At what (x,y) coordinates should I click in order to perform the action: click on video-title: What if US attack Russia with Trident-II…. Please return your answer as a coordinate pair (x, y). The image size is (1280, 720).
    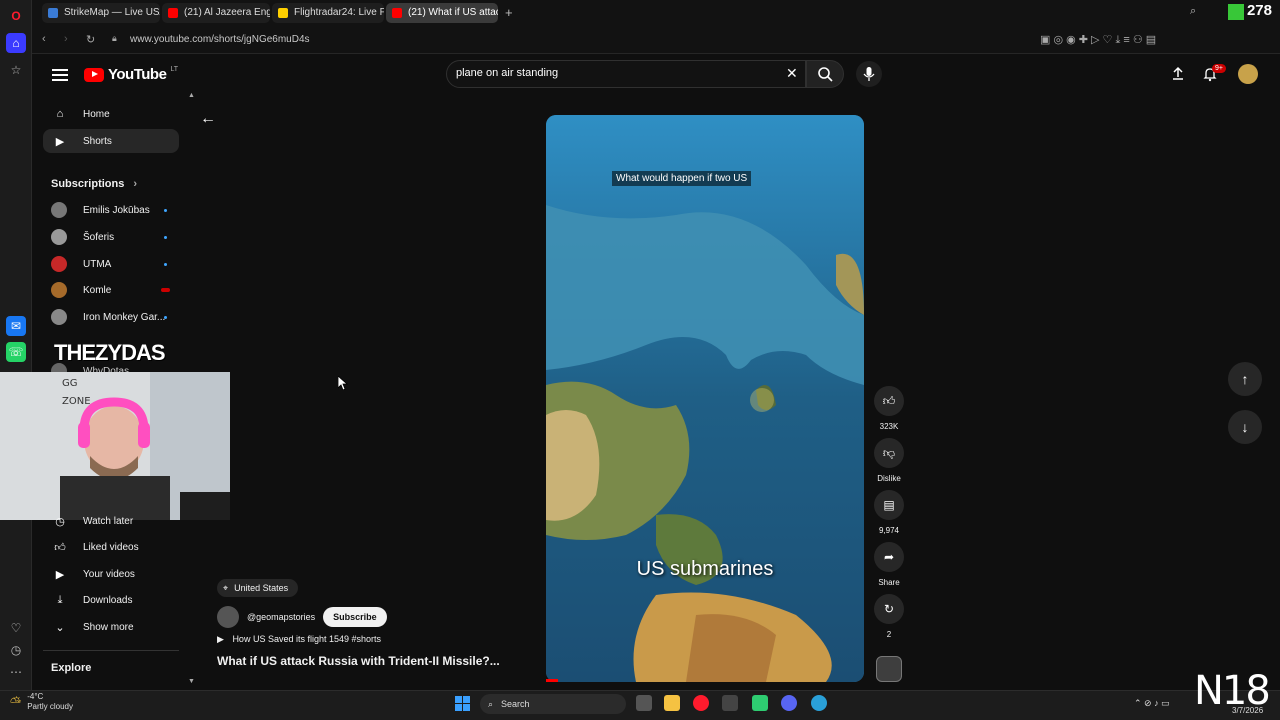
    Looking at the image, I should click on (358, 661).